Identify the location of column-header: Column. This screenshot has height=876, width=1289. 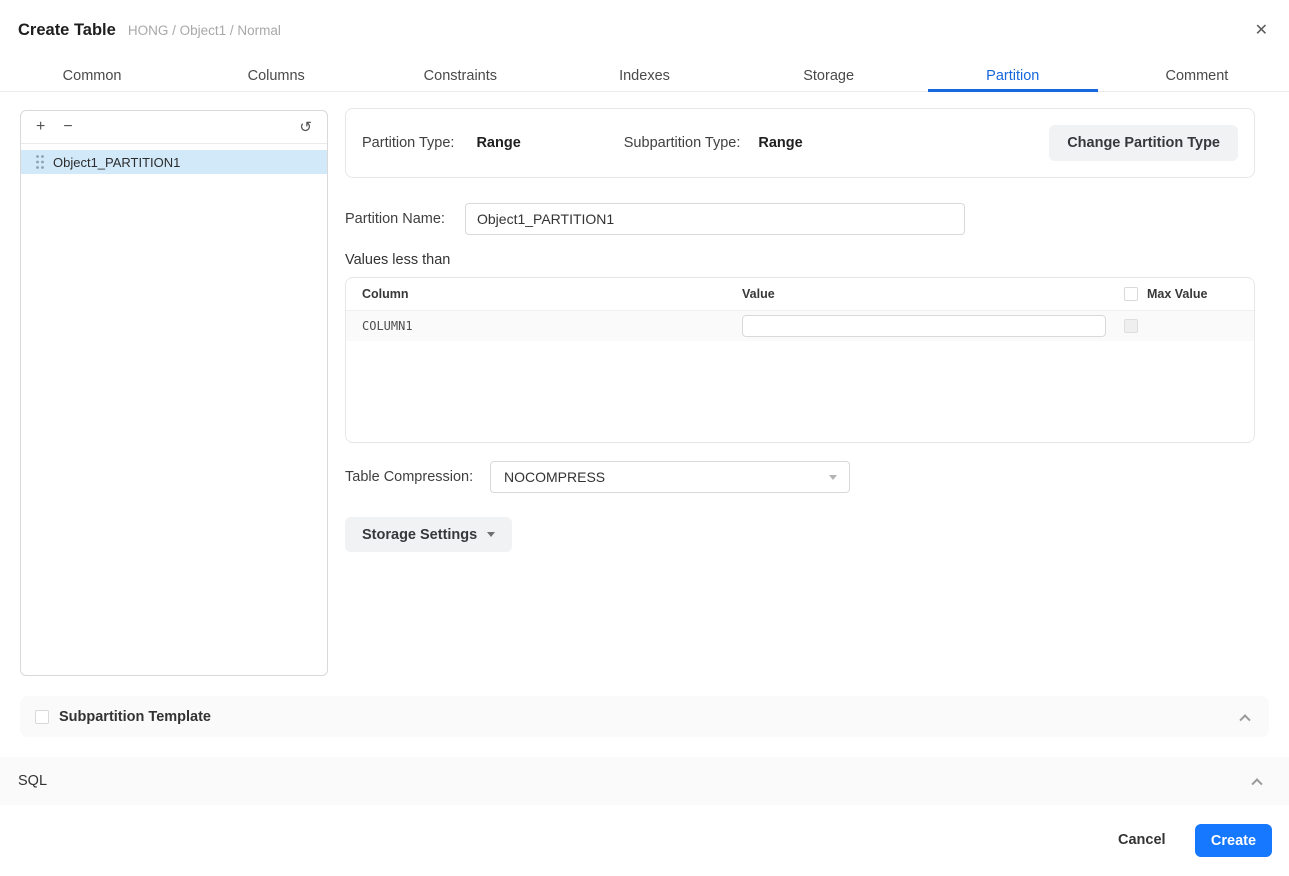
(385, 294).